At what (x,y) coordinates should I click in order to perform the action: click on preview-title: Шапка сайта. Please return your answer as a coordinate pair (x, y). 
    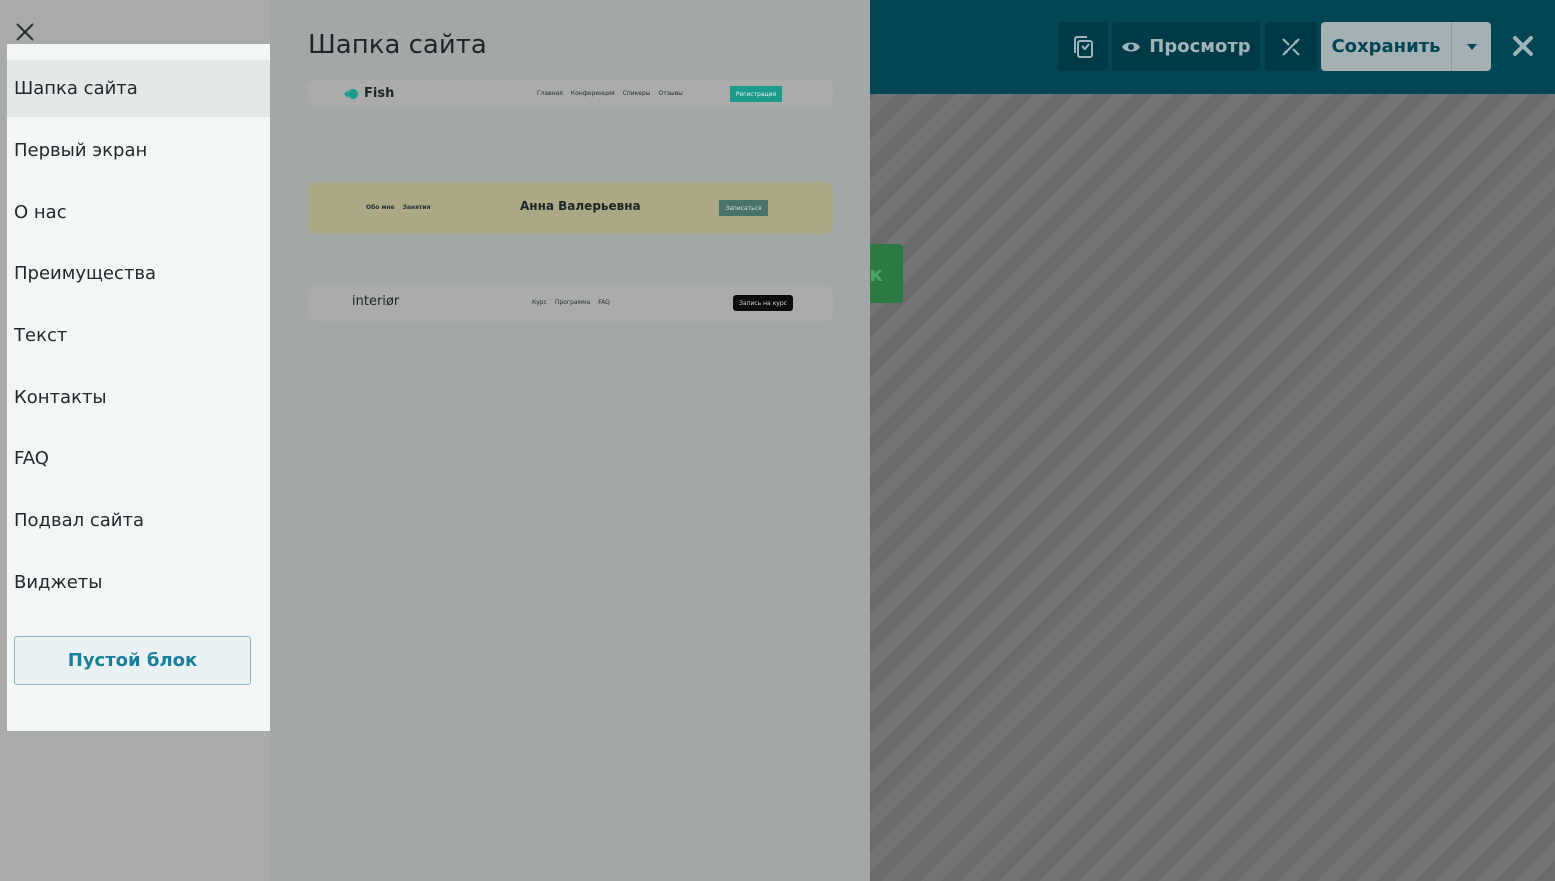
    Looking at the image, I should click on (397, 45).